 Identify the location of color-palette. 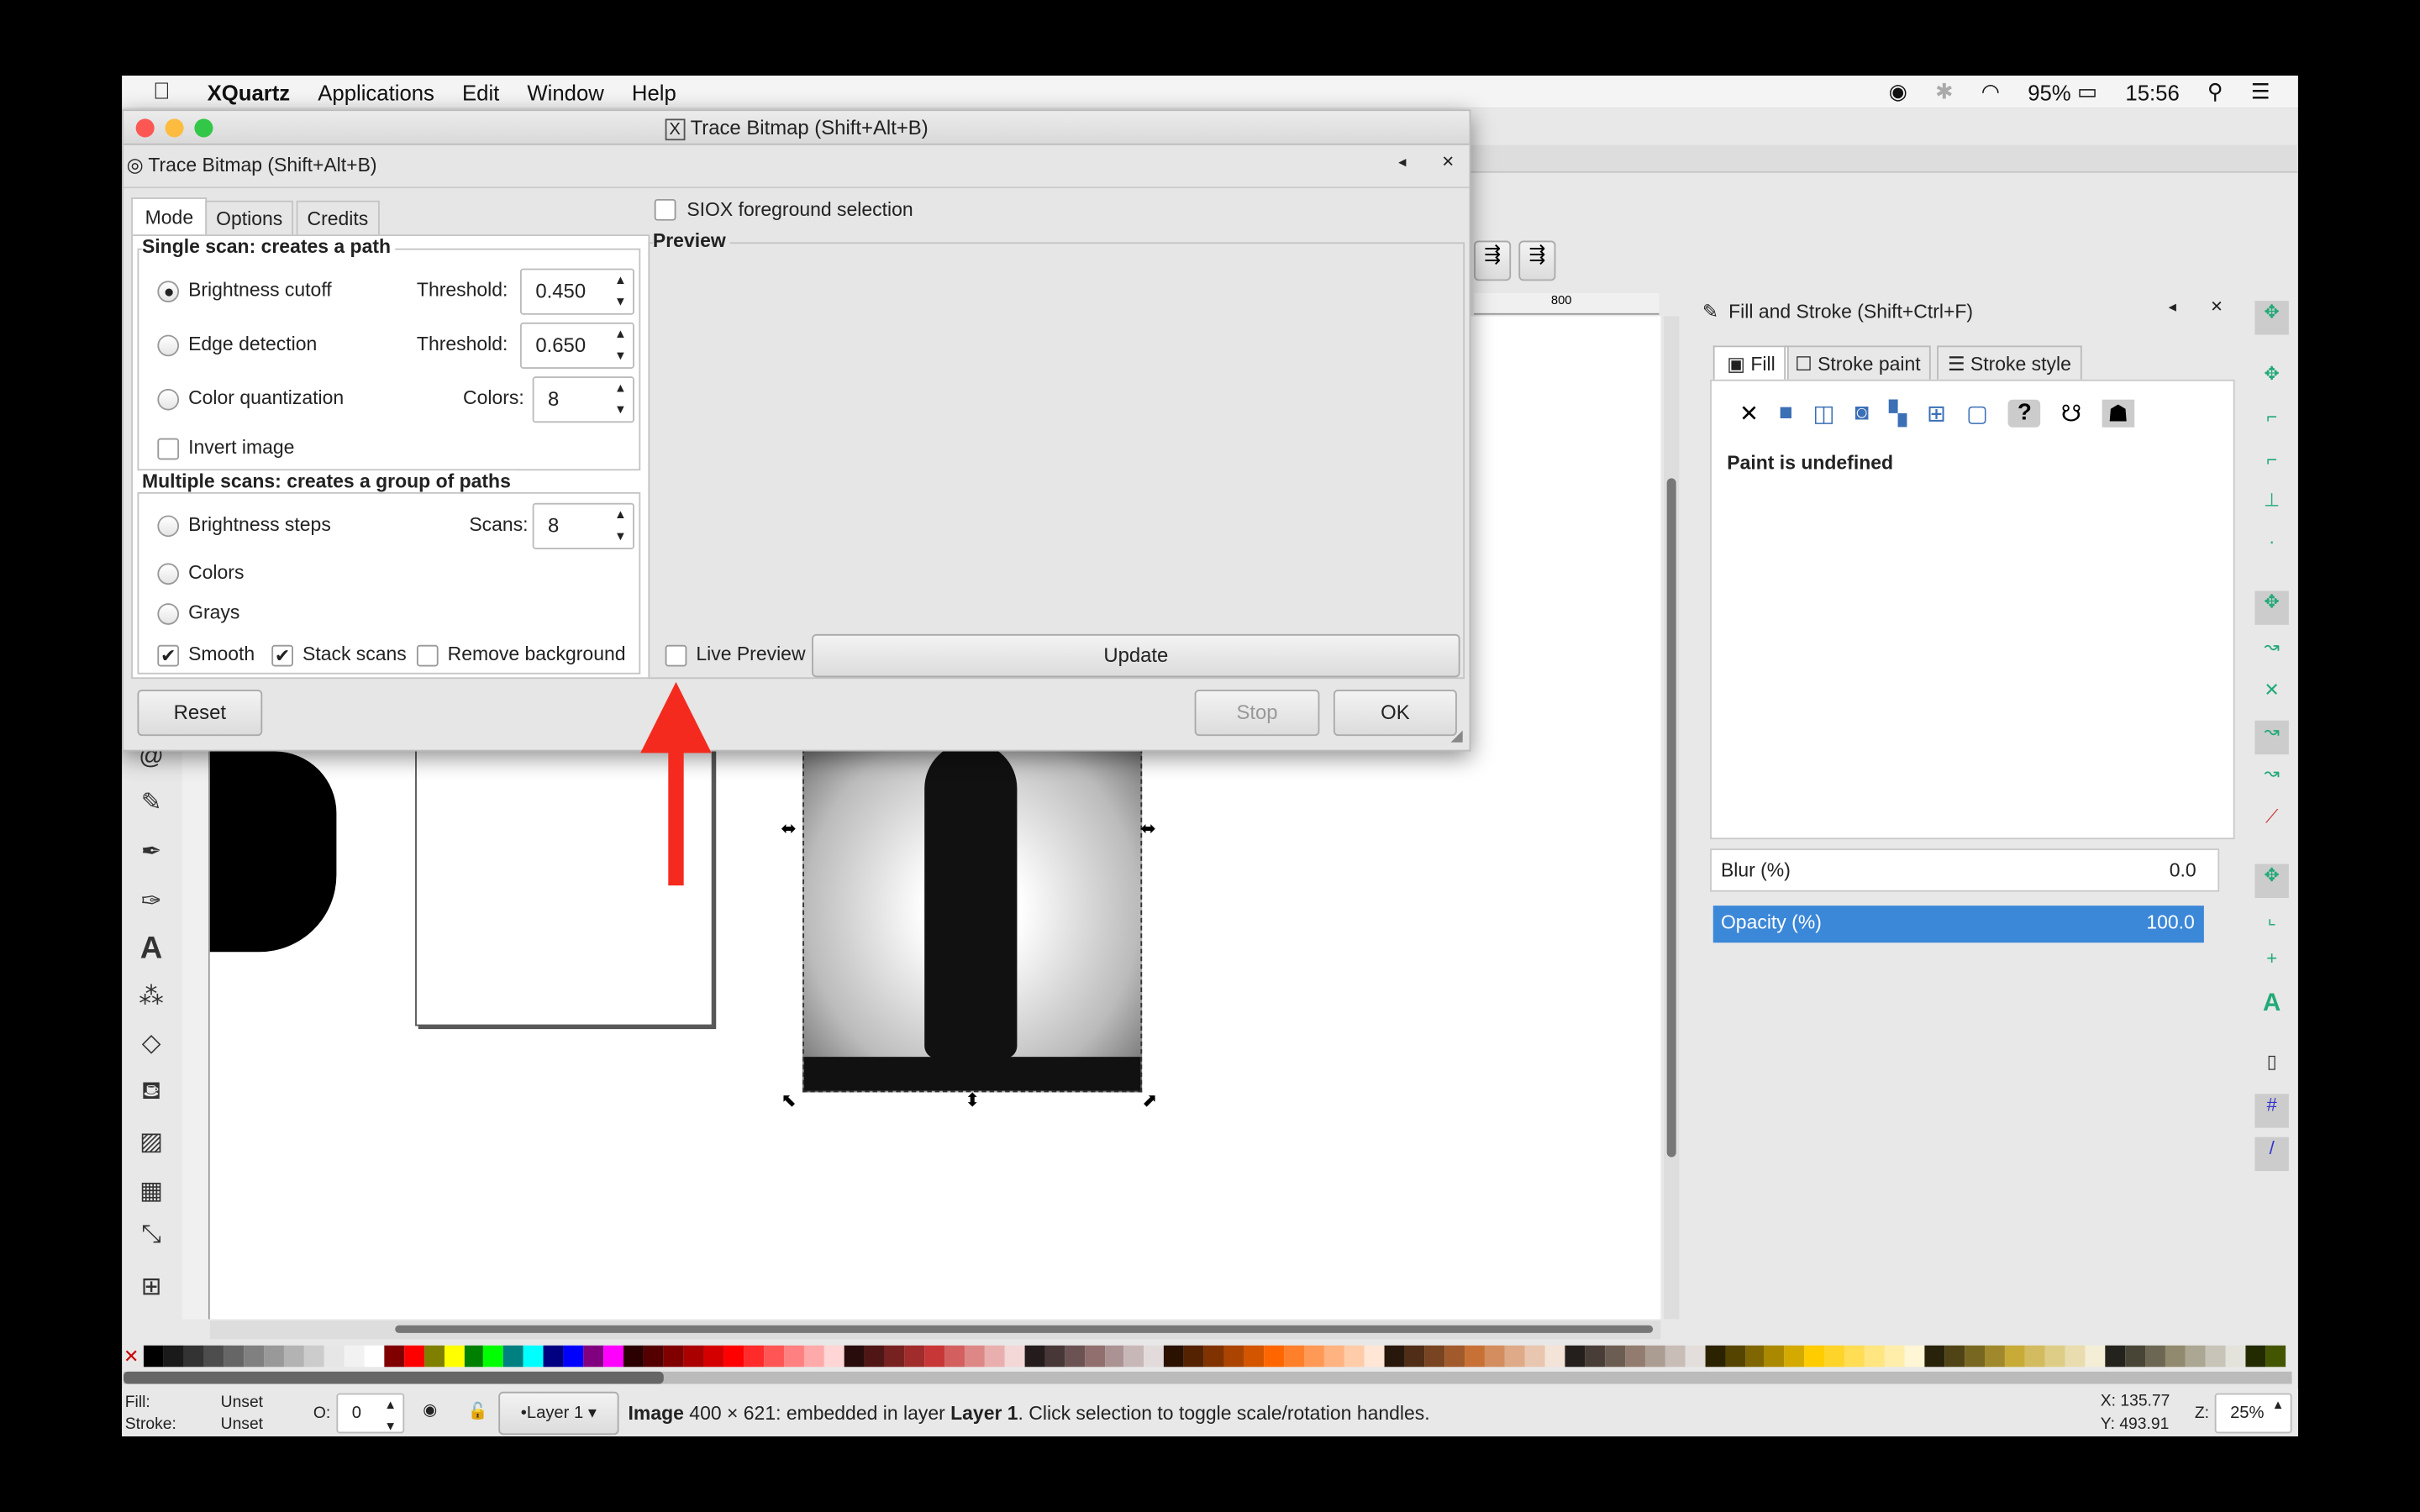
(1214, 1356).